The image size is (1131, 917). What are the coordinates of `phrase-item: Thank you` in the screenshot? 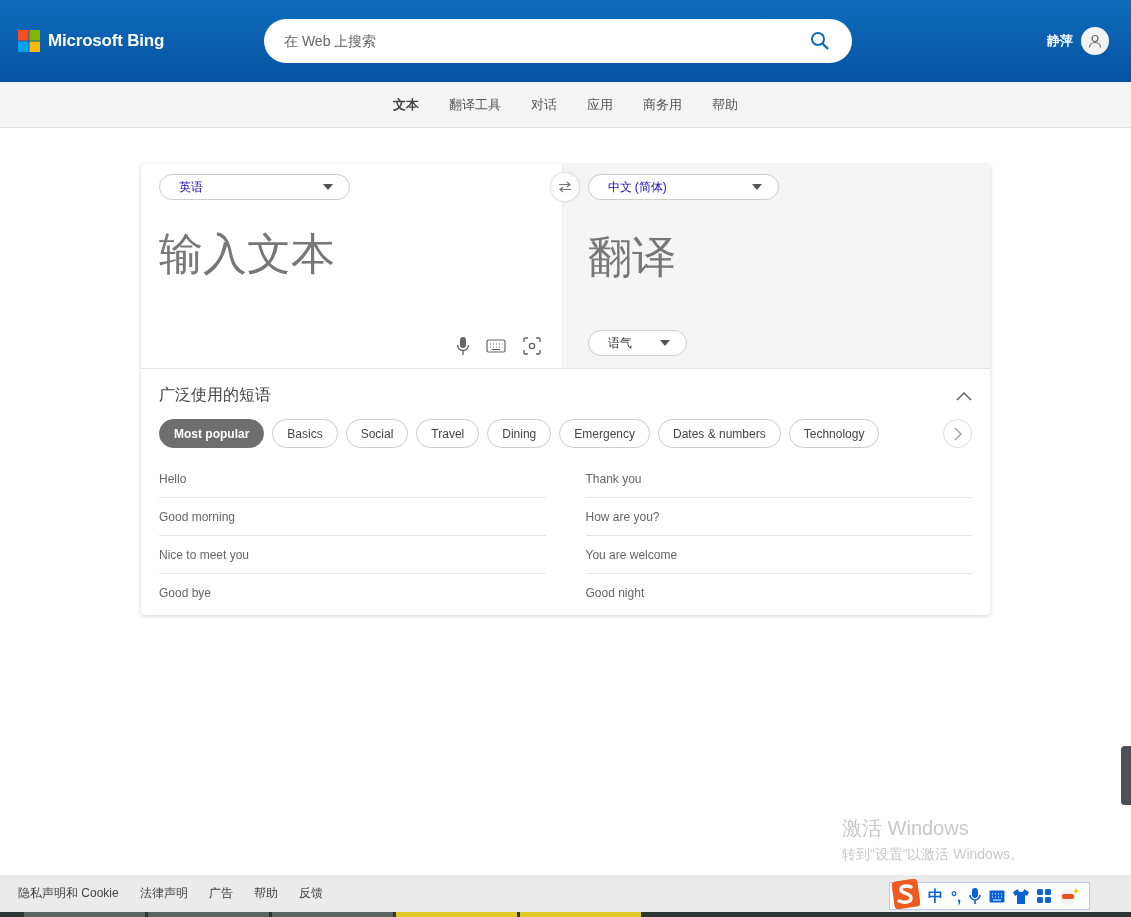 It's located at (778, 479).